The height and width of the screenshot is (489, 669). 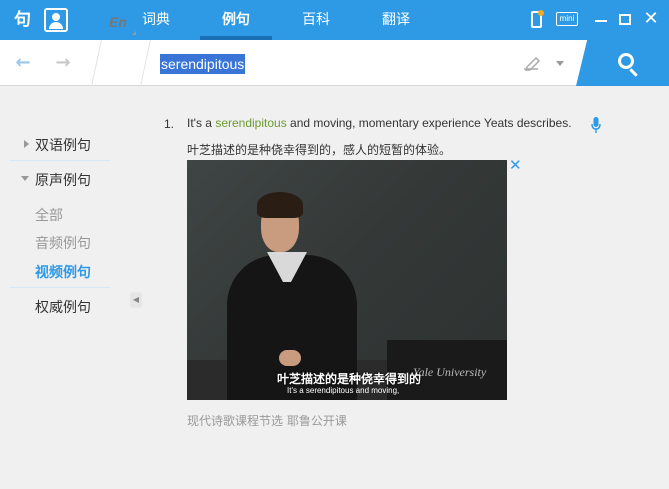 What do you see at coordinates (625, 19) in the screenshot?
I see `maximize-button` at bounding box center [625, 19].